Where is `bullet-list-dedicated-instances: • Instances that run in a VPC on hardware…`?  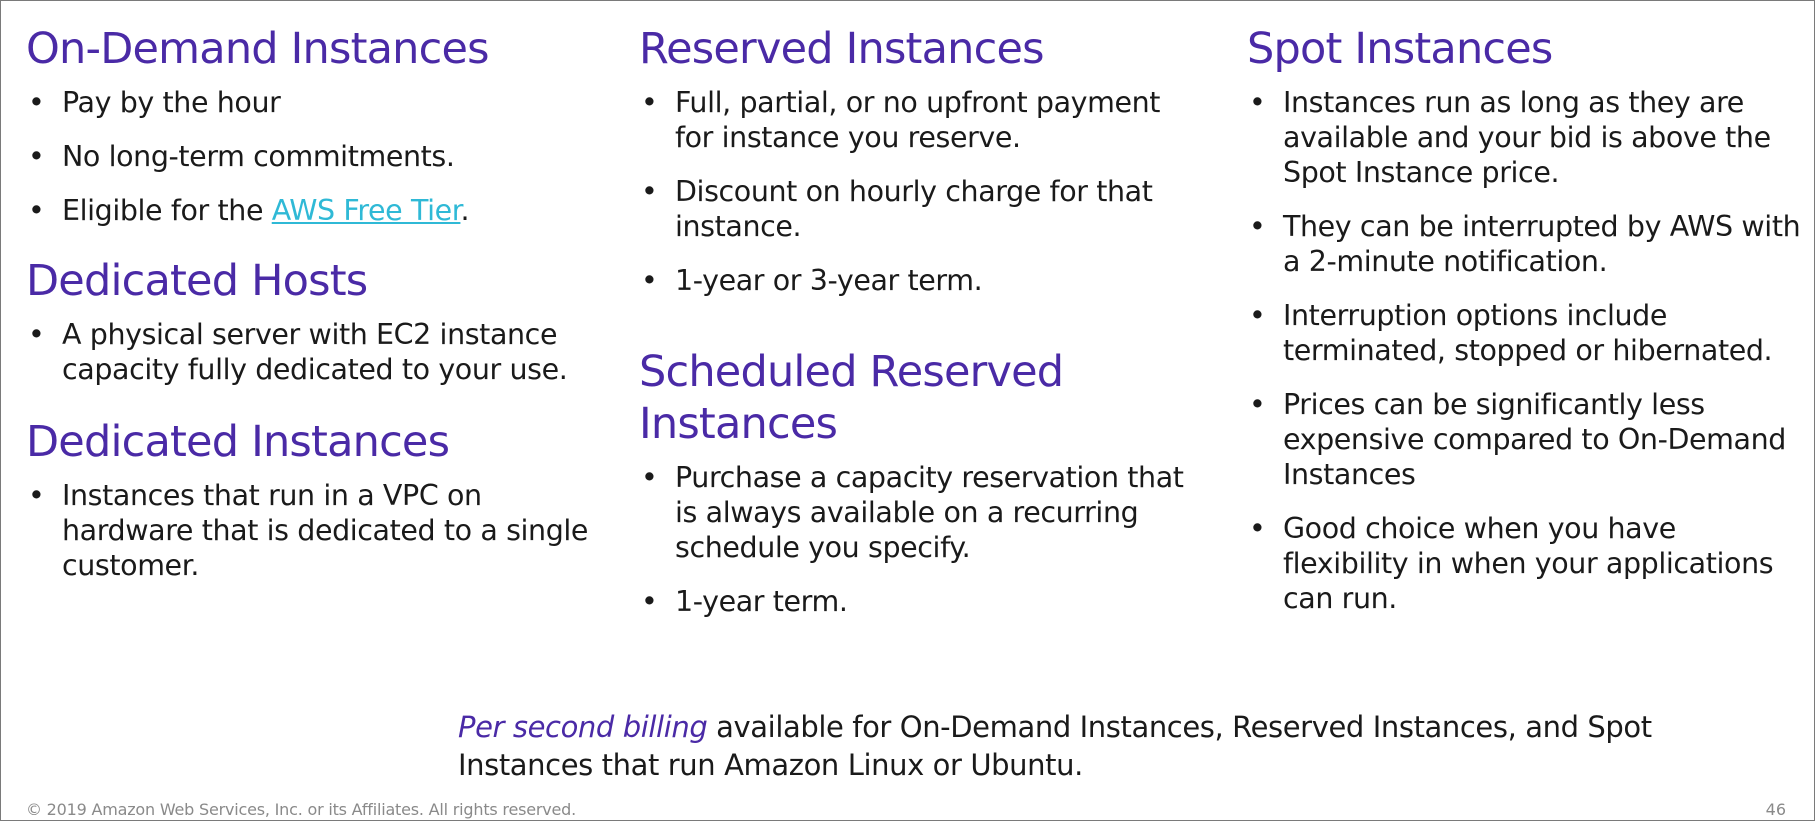 bullet-list-dedicated-instances: • Instances that run in a VPC on hardware… is located at coordinates (313, 530).